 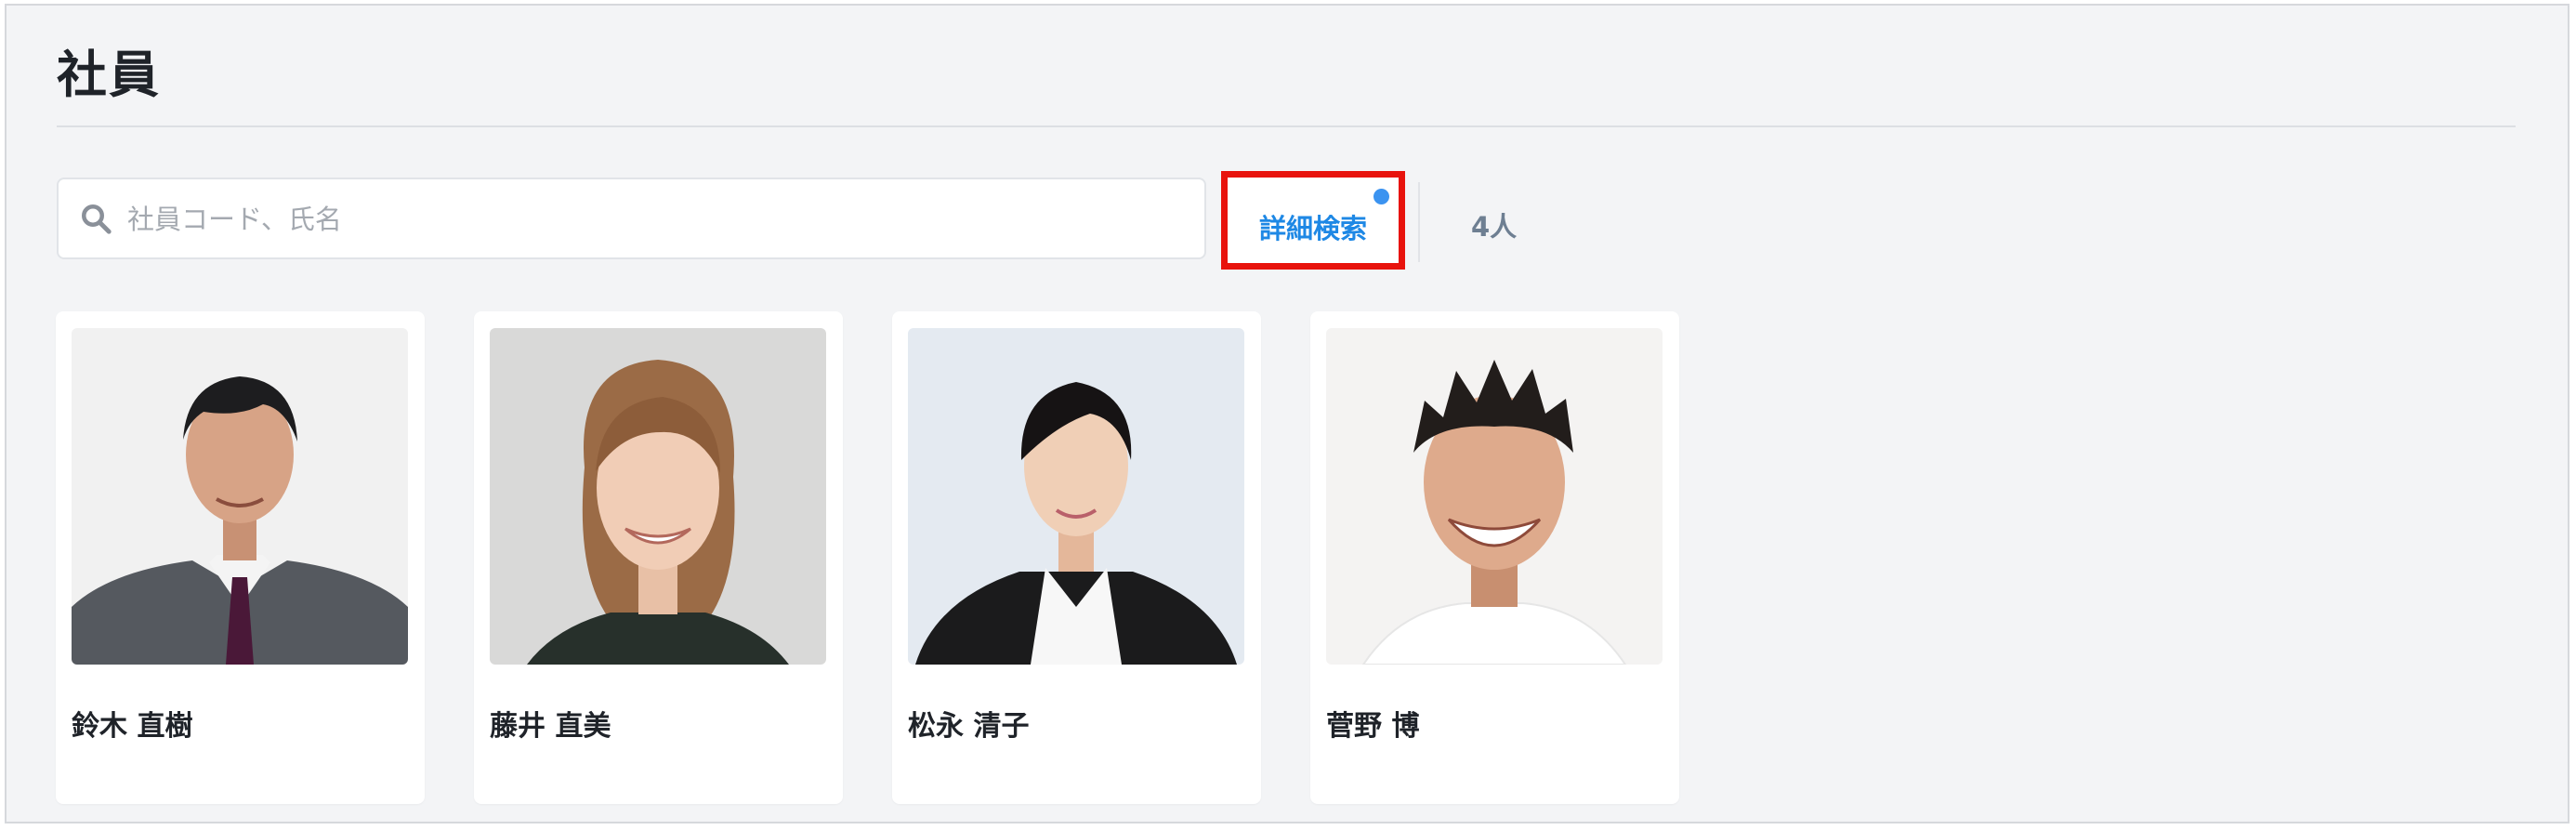 I want to click on employee-name: 藤井 直美, so click(x=550, y=726).